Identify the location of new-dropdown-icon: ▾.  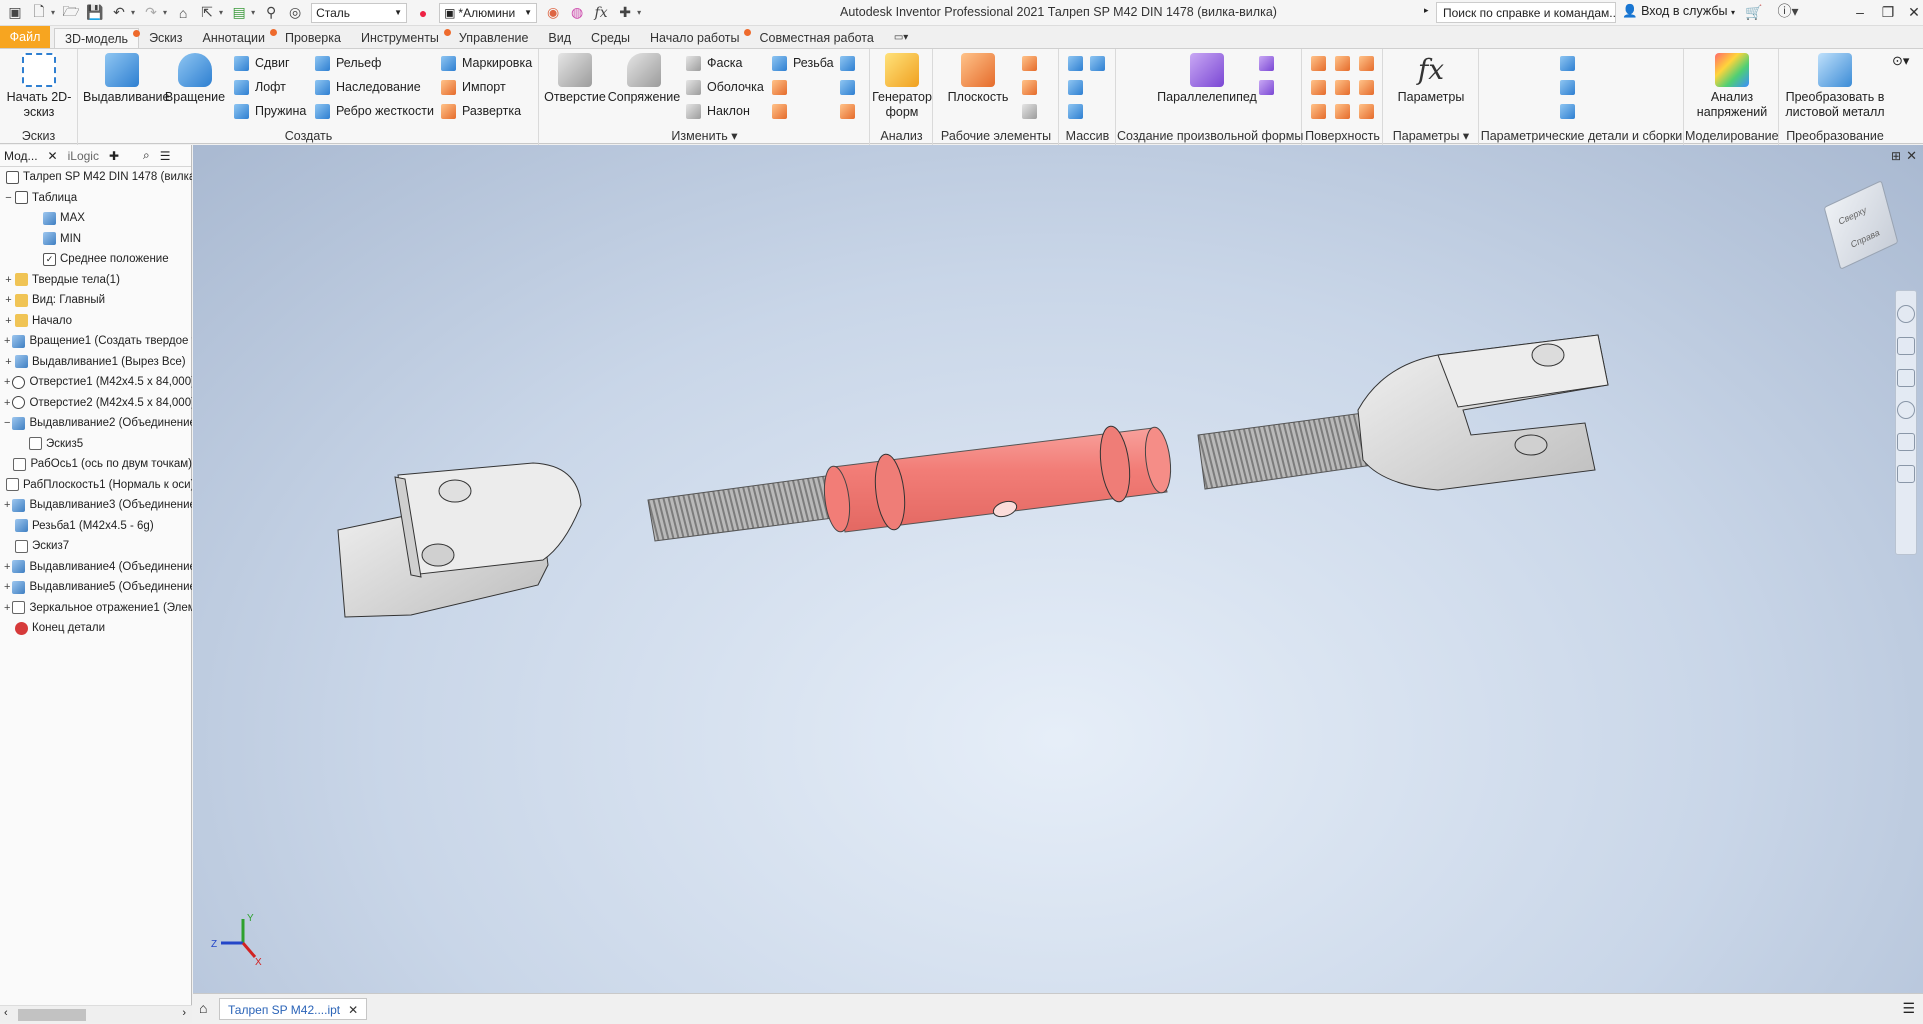
(53, 12).